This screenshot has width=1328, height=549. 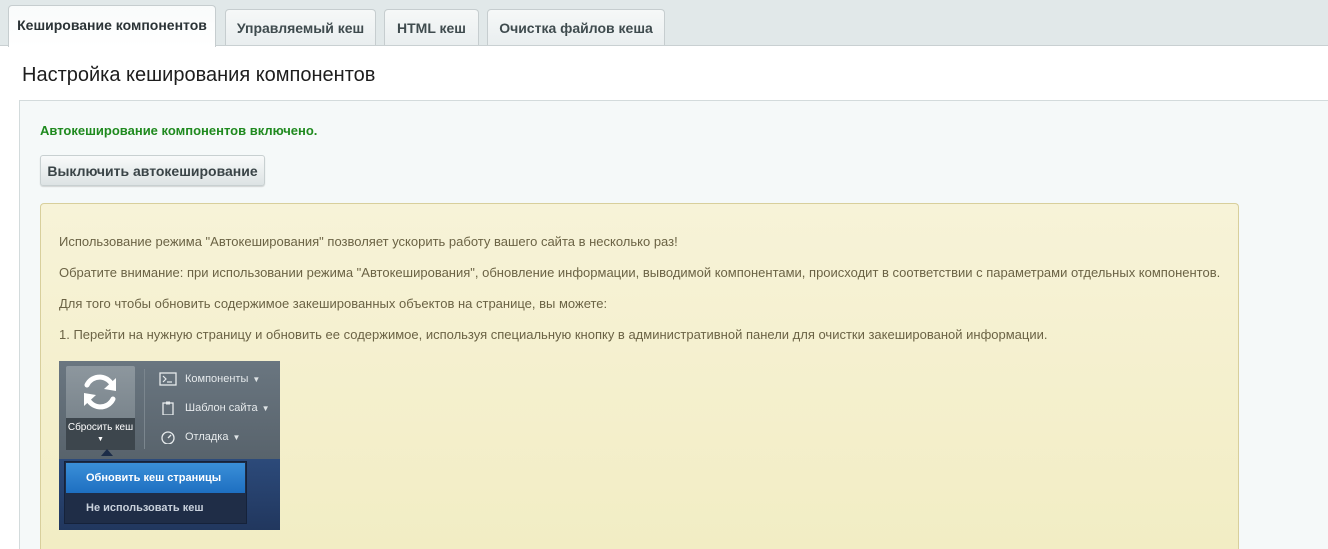 I want to click on menu-item-debug: Отладка ▼, so click(x=199, y=437).